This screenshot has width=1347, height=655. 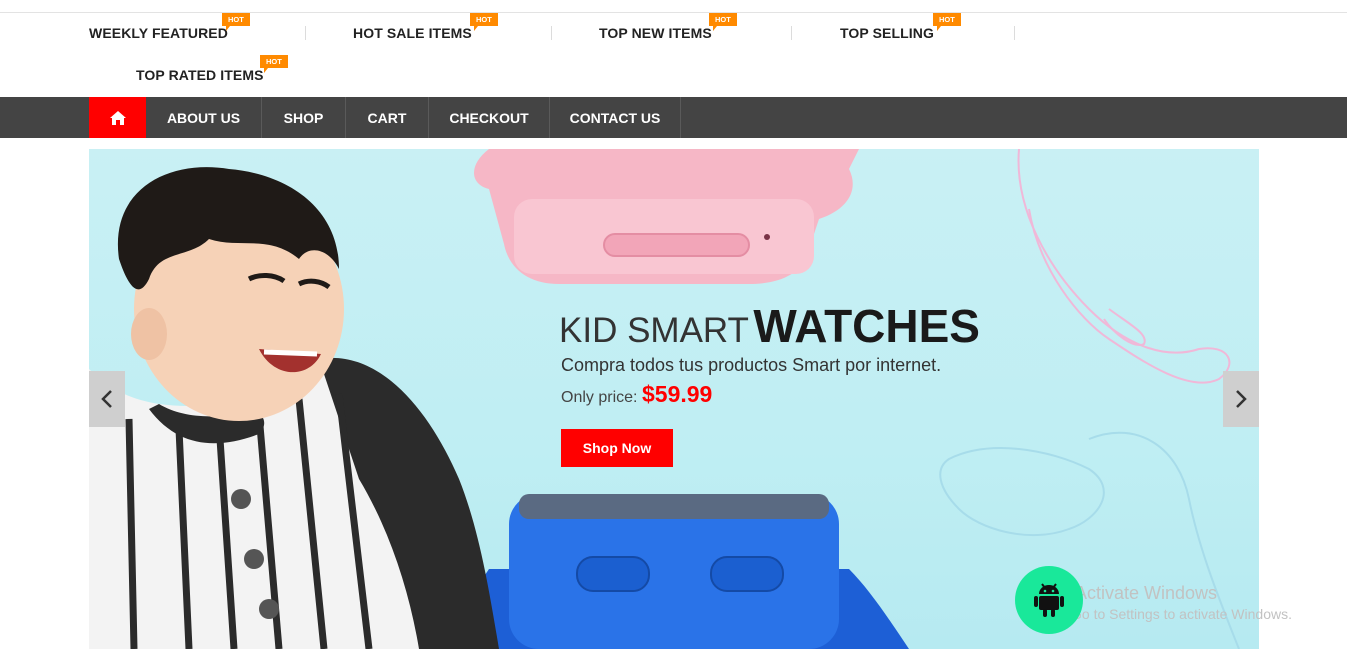 I want to click on featured-link-top-new: TOP NEW ITEMS HOT, so click(x=668, y=28).